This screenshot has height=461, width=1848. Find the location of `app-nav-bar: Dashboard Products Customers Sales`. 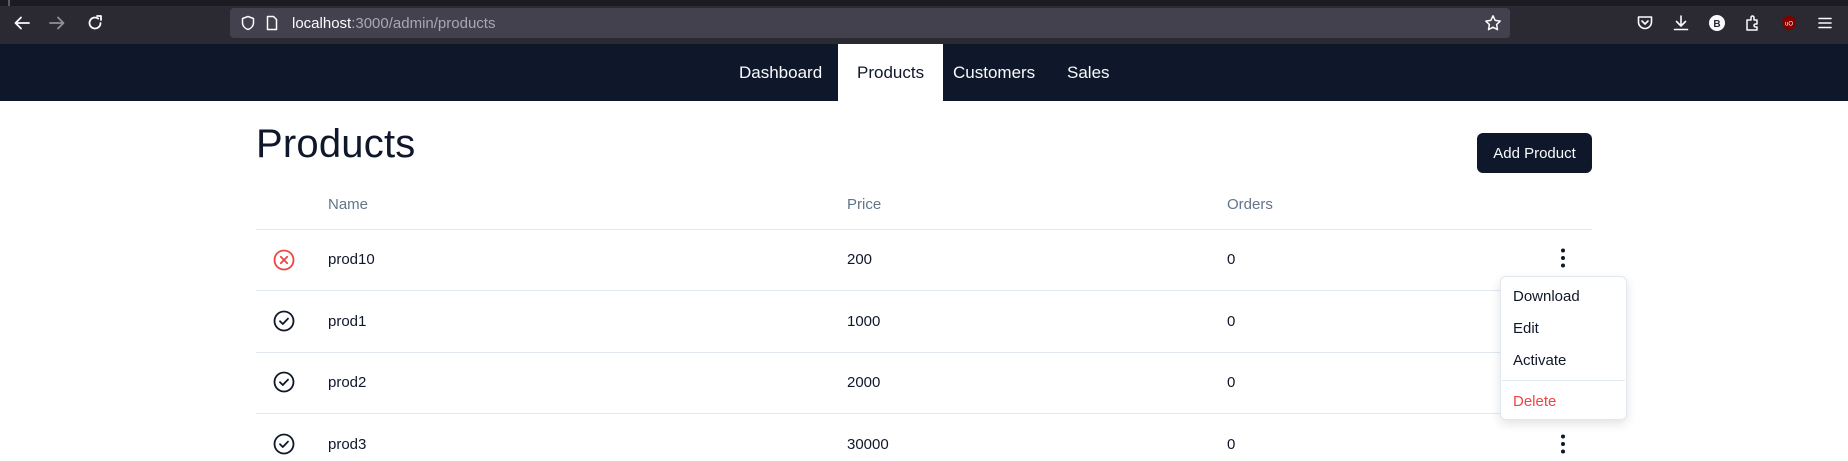

app-nav-bar: Dashboard Products Customers Sales is located at coordinates (924, 72).